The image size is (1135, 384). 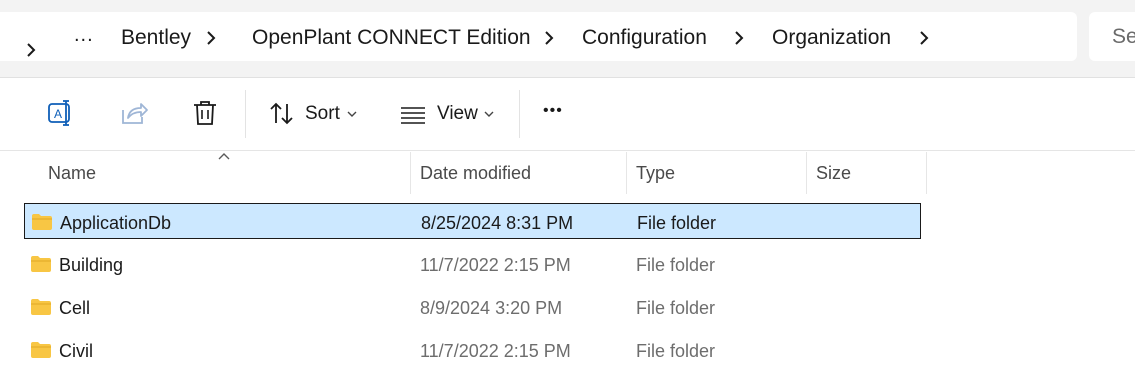 What do you see at coordinates (457, 114) in the screenshot?
I see `view-button: View` at bounding box center [457, 114].